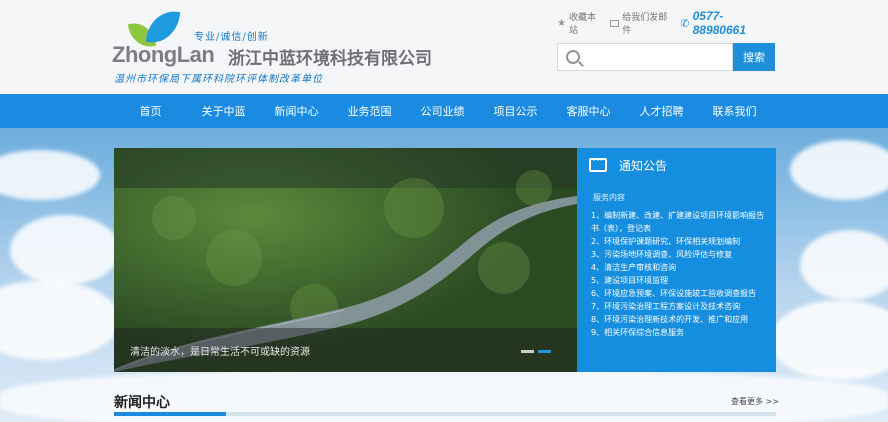  I want to click on search-box, so click(645, 57).